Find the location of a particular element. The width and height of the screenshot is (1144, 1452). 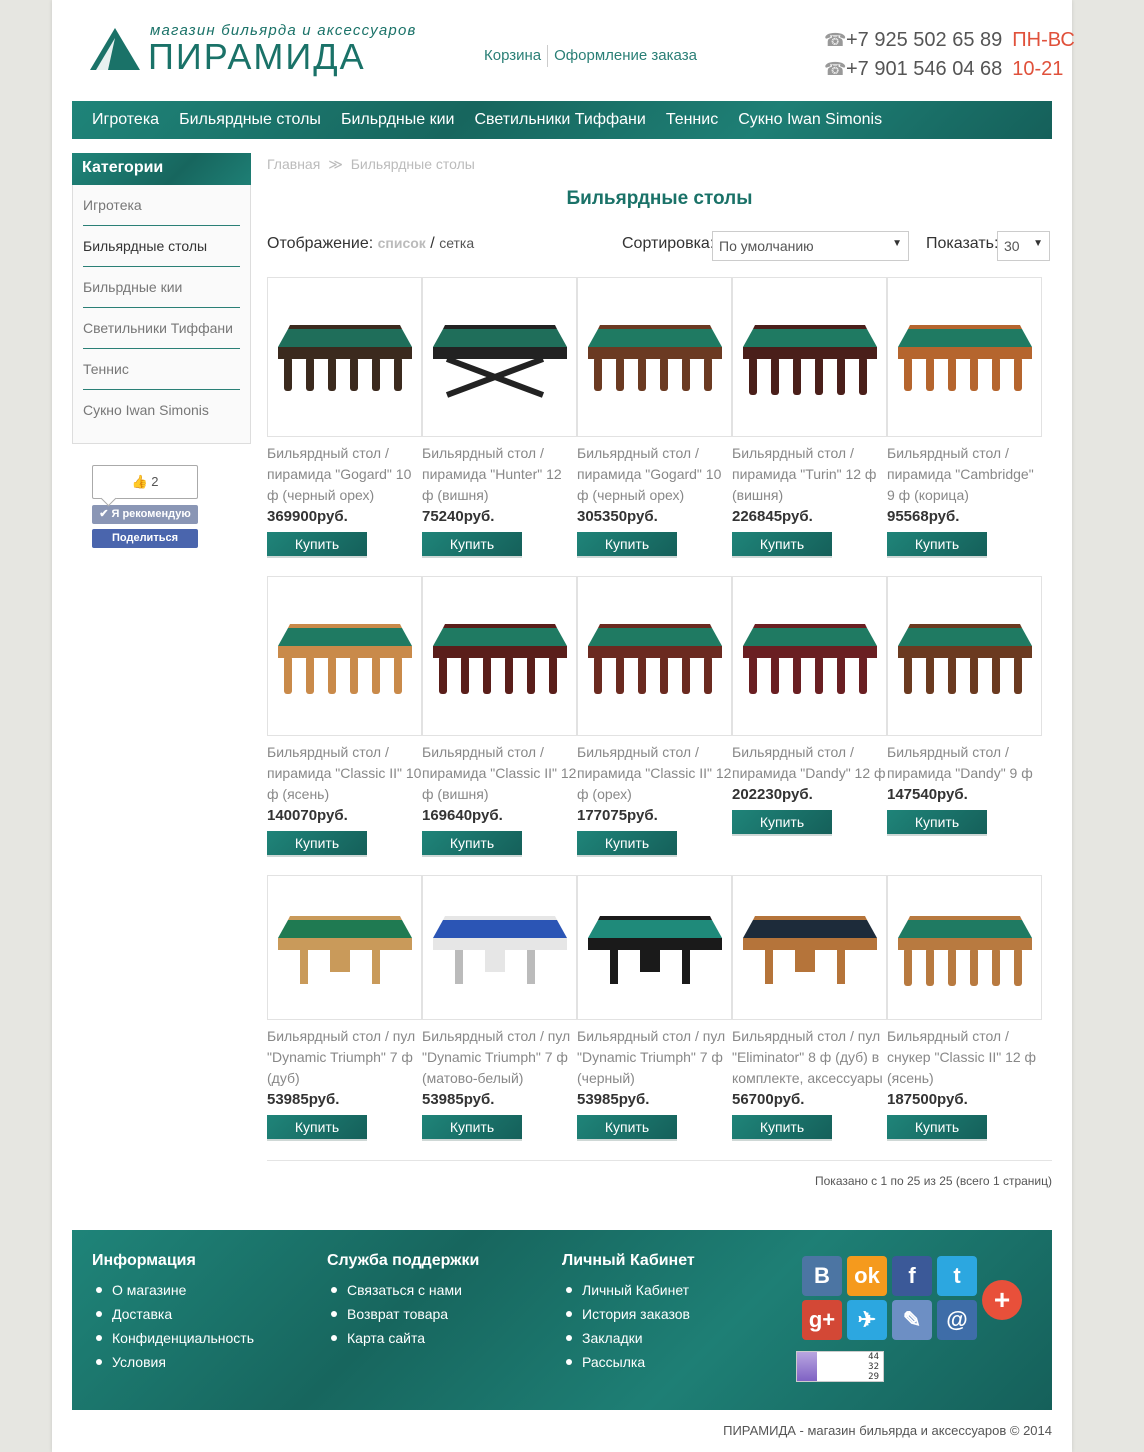

social-widget: 👍 2 ✔ Я рекомендую Поделиться is located at coordinates (145, 506).